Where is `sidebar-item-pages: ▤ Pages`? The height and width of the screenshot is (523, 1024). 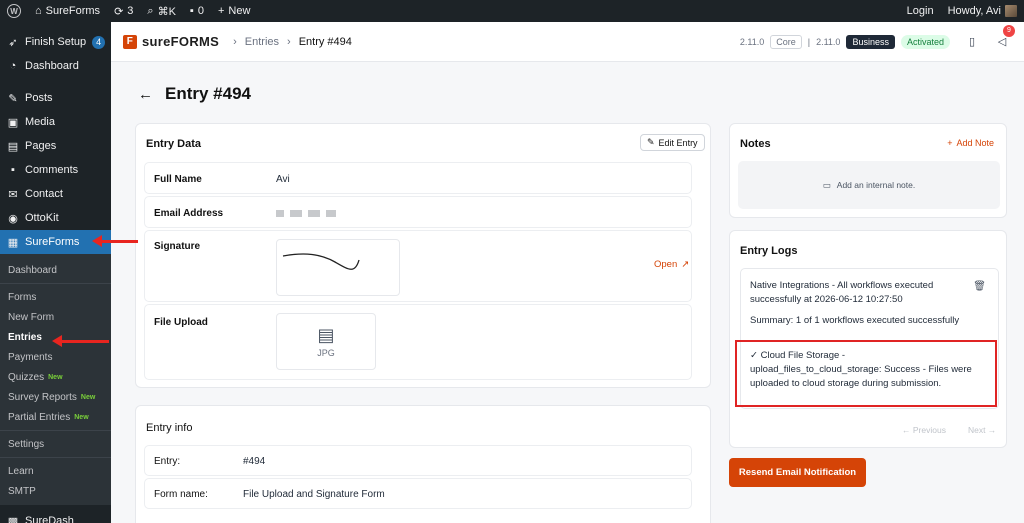
sidebar-item-pages: ▤ Pages is located at coordinates (55, 146).